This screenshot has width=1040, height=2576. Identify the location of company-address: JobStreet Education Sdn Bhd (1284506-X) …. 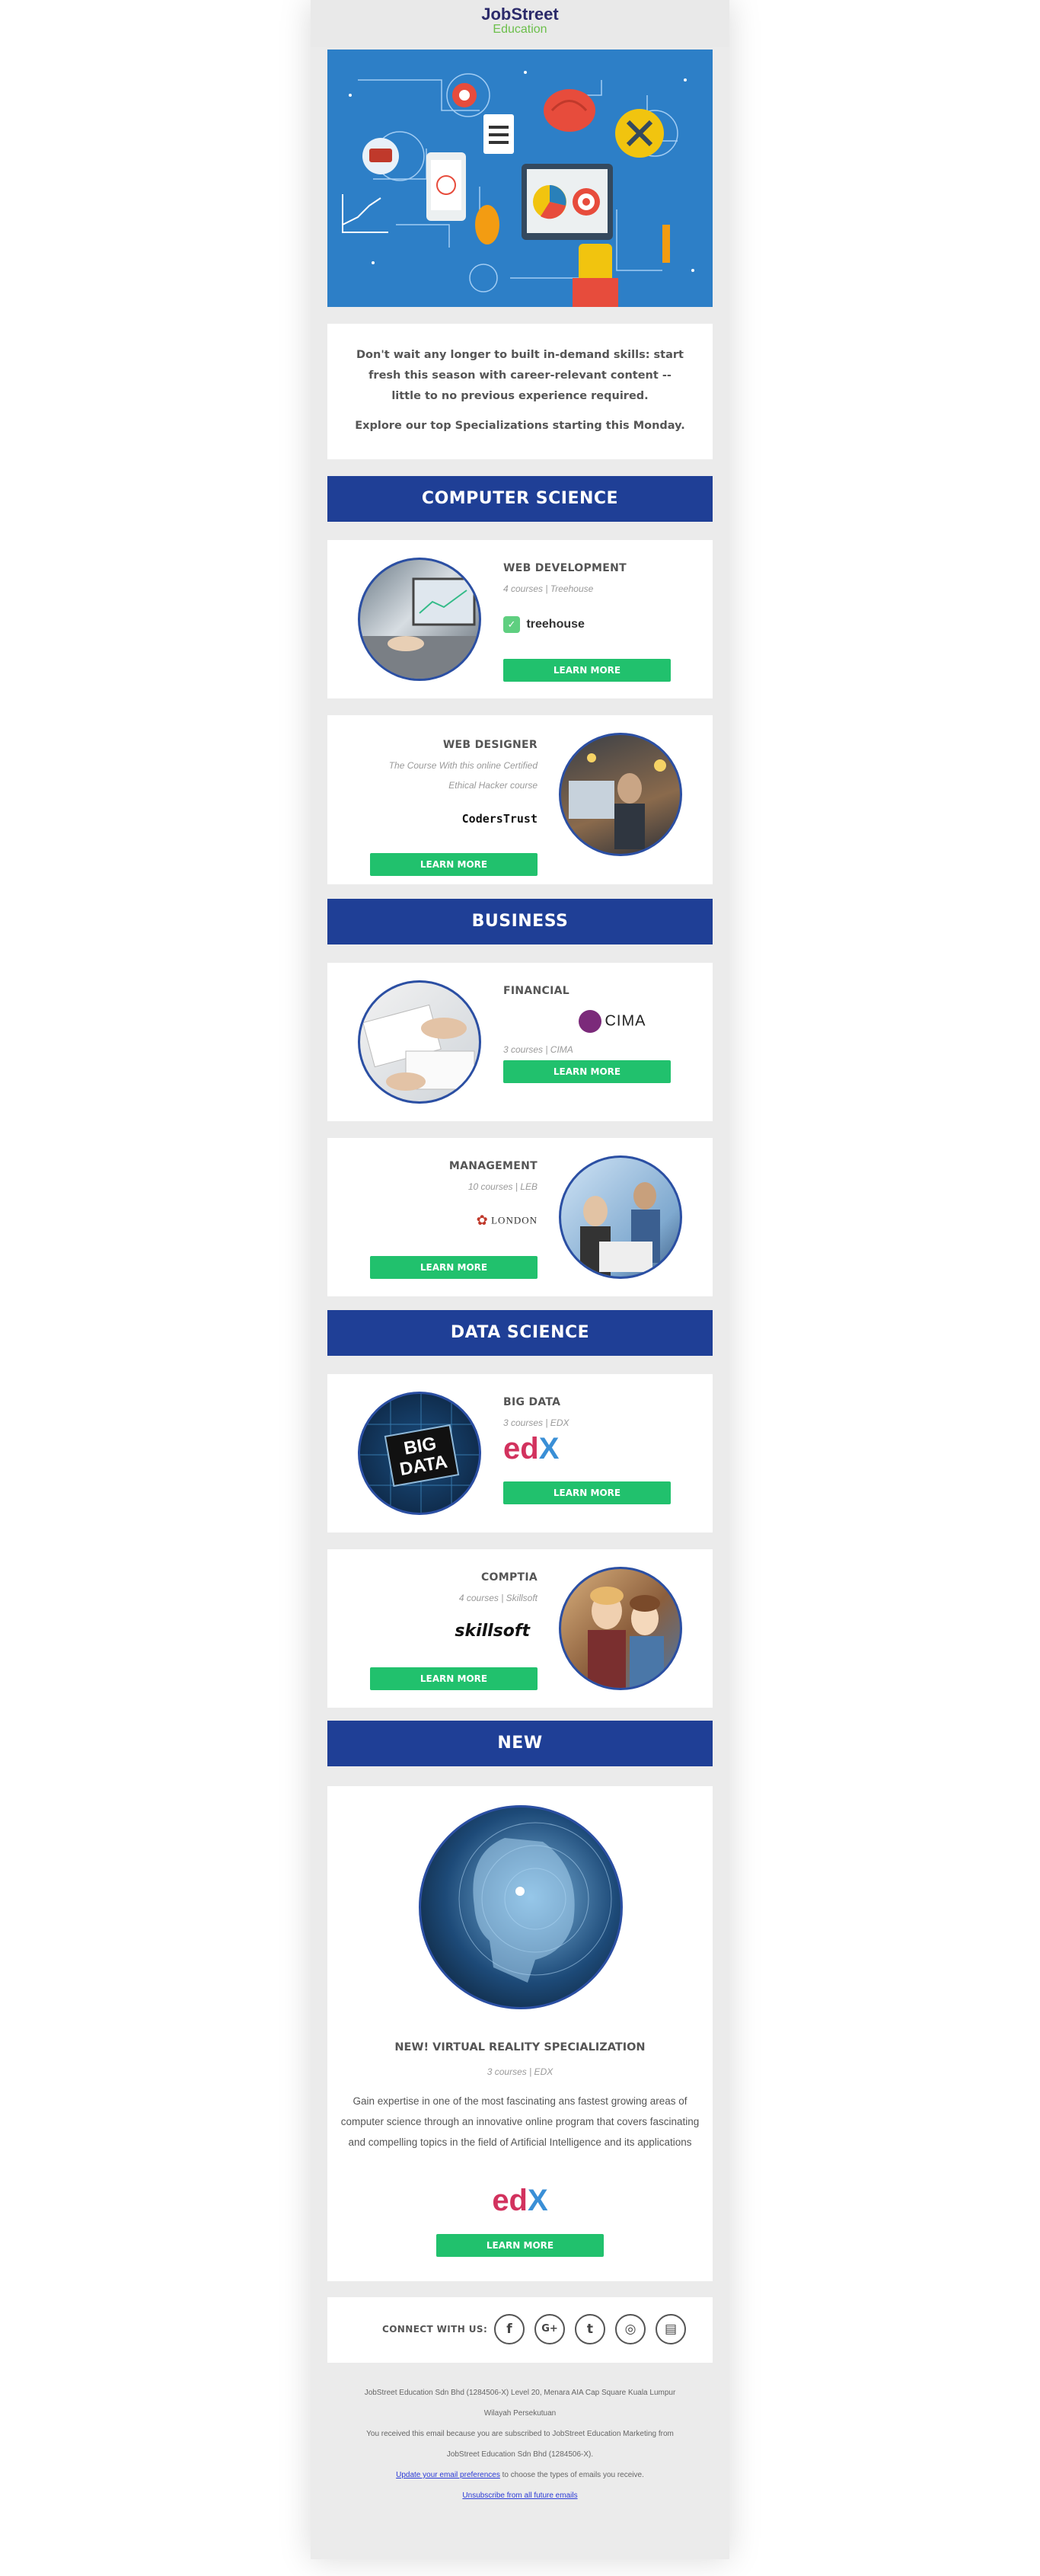
(520, 2403).